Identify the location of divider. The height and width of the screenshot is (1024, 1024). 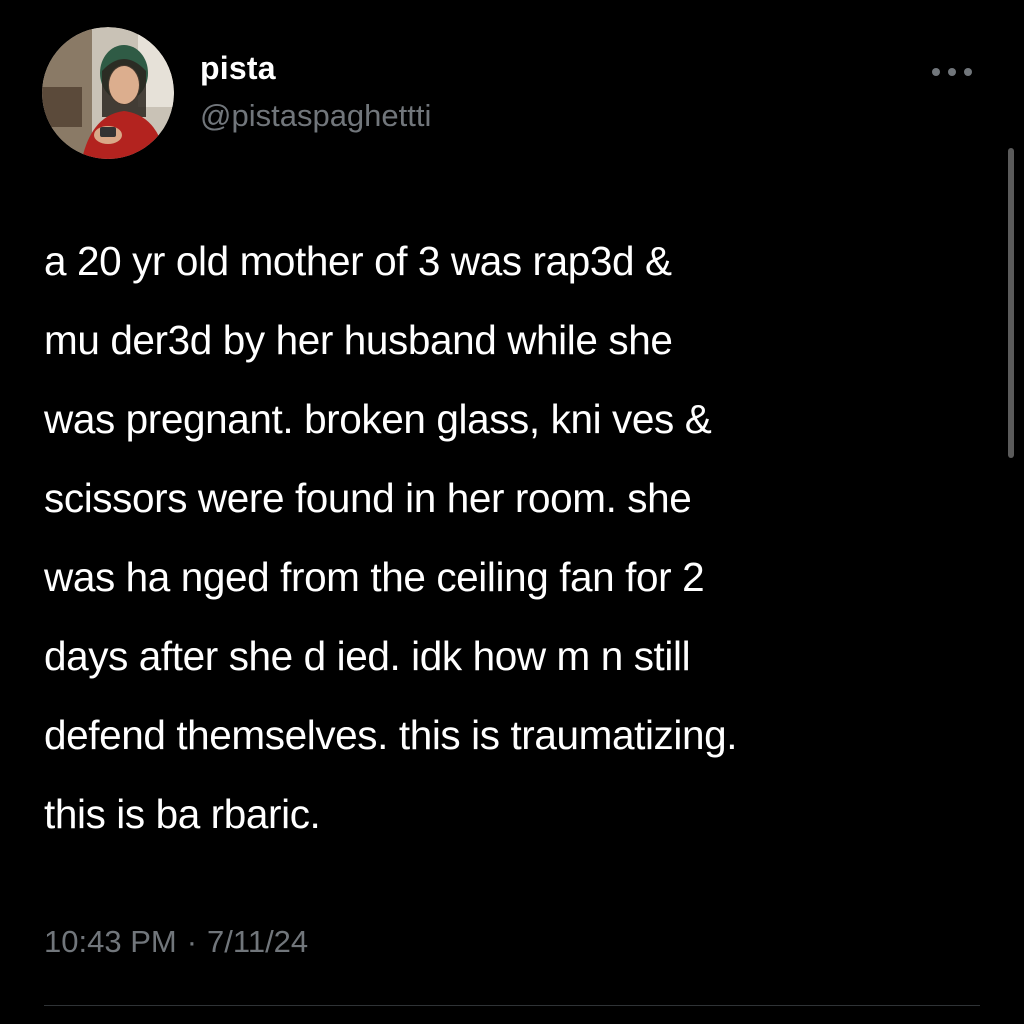
(512, 1005).